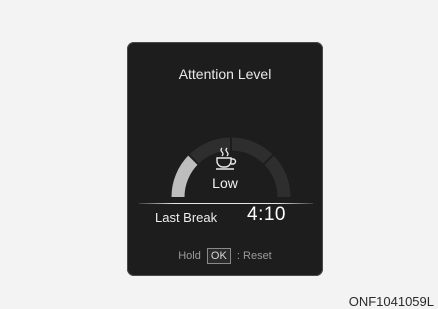 The image size is (438, 309). Describe the element at coordinates (254, 256) in the screenshot. I see `reset-label: : Reset` at that location.